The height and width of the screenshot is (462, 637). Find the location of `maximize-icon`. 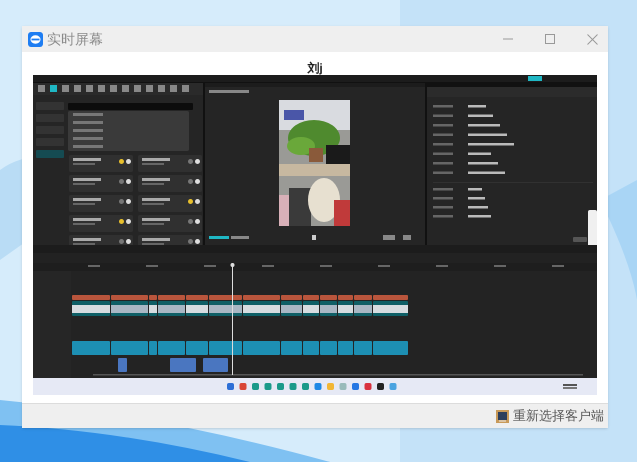

maximize-icon is located at coordinates (550, 39).